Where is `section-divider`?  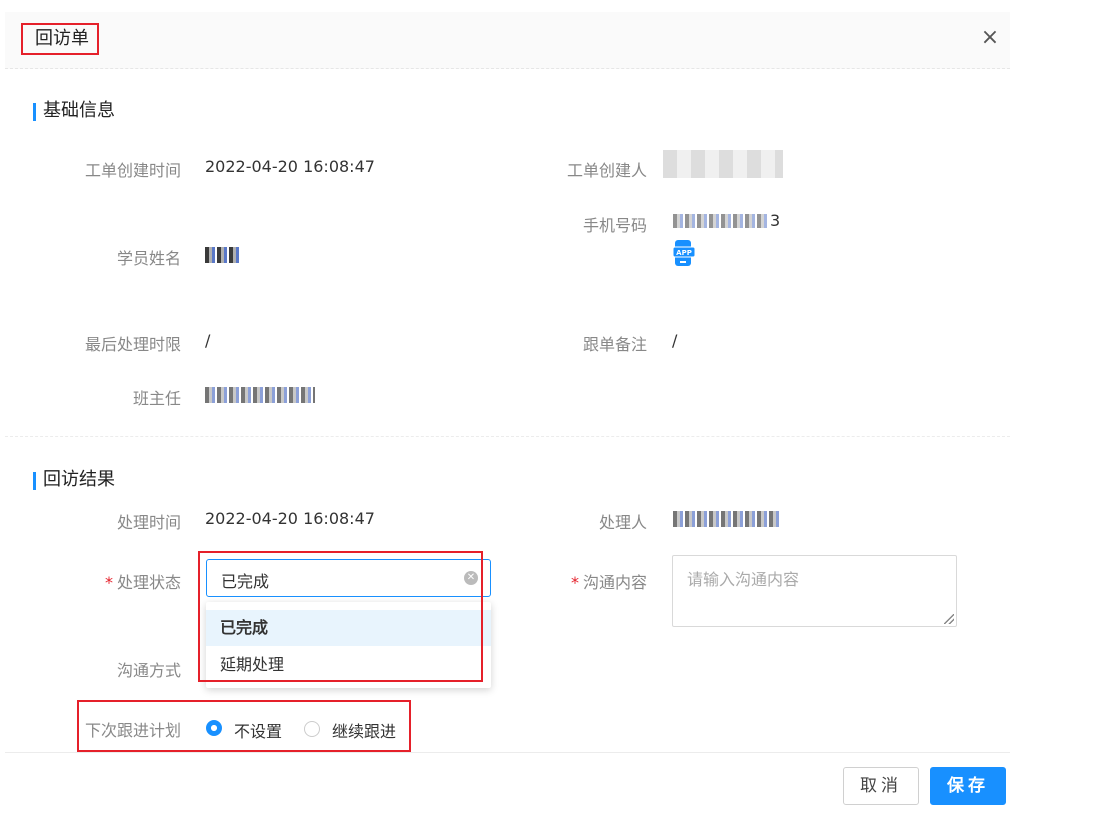 section-divider is located at coordinates (507, 436).